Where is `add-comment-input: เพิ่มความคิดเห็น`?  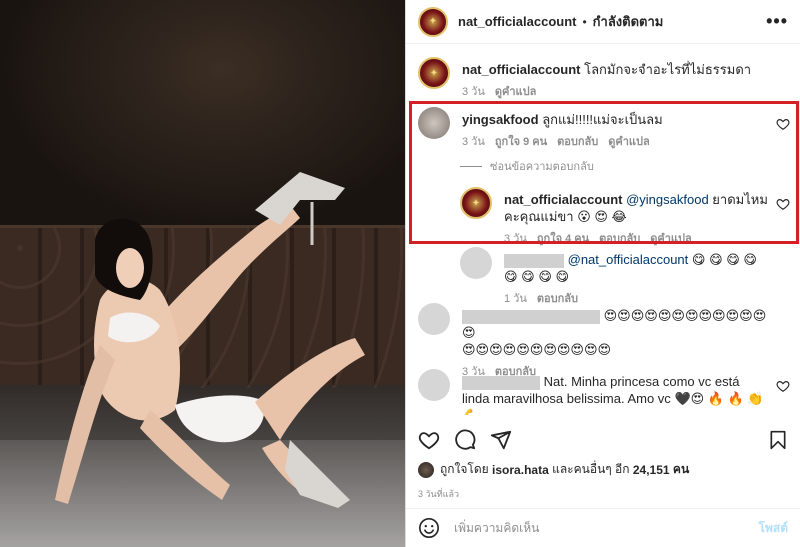 add-comment-input: เพิ่มความคิดเห็น is located at coordinates (606, 528).